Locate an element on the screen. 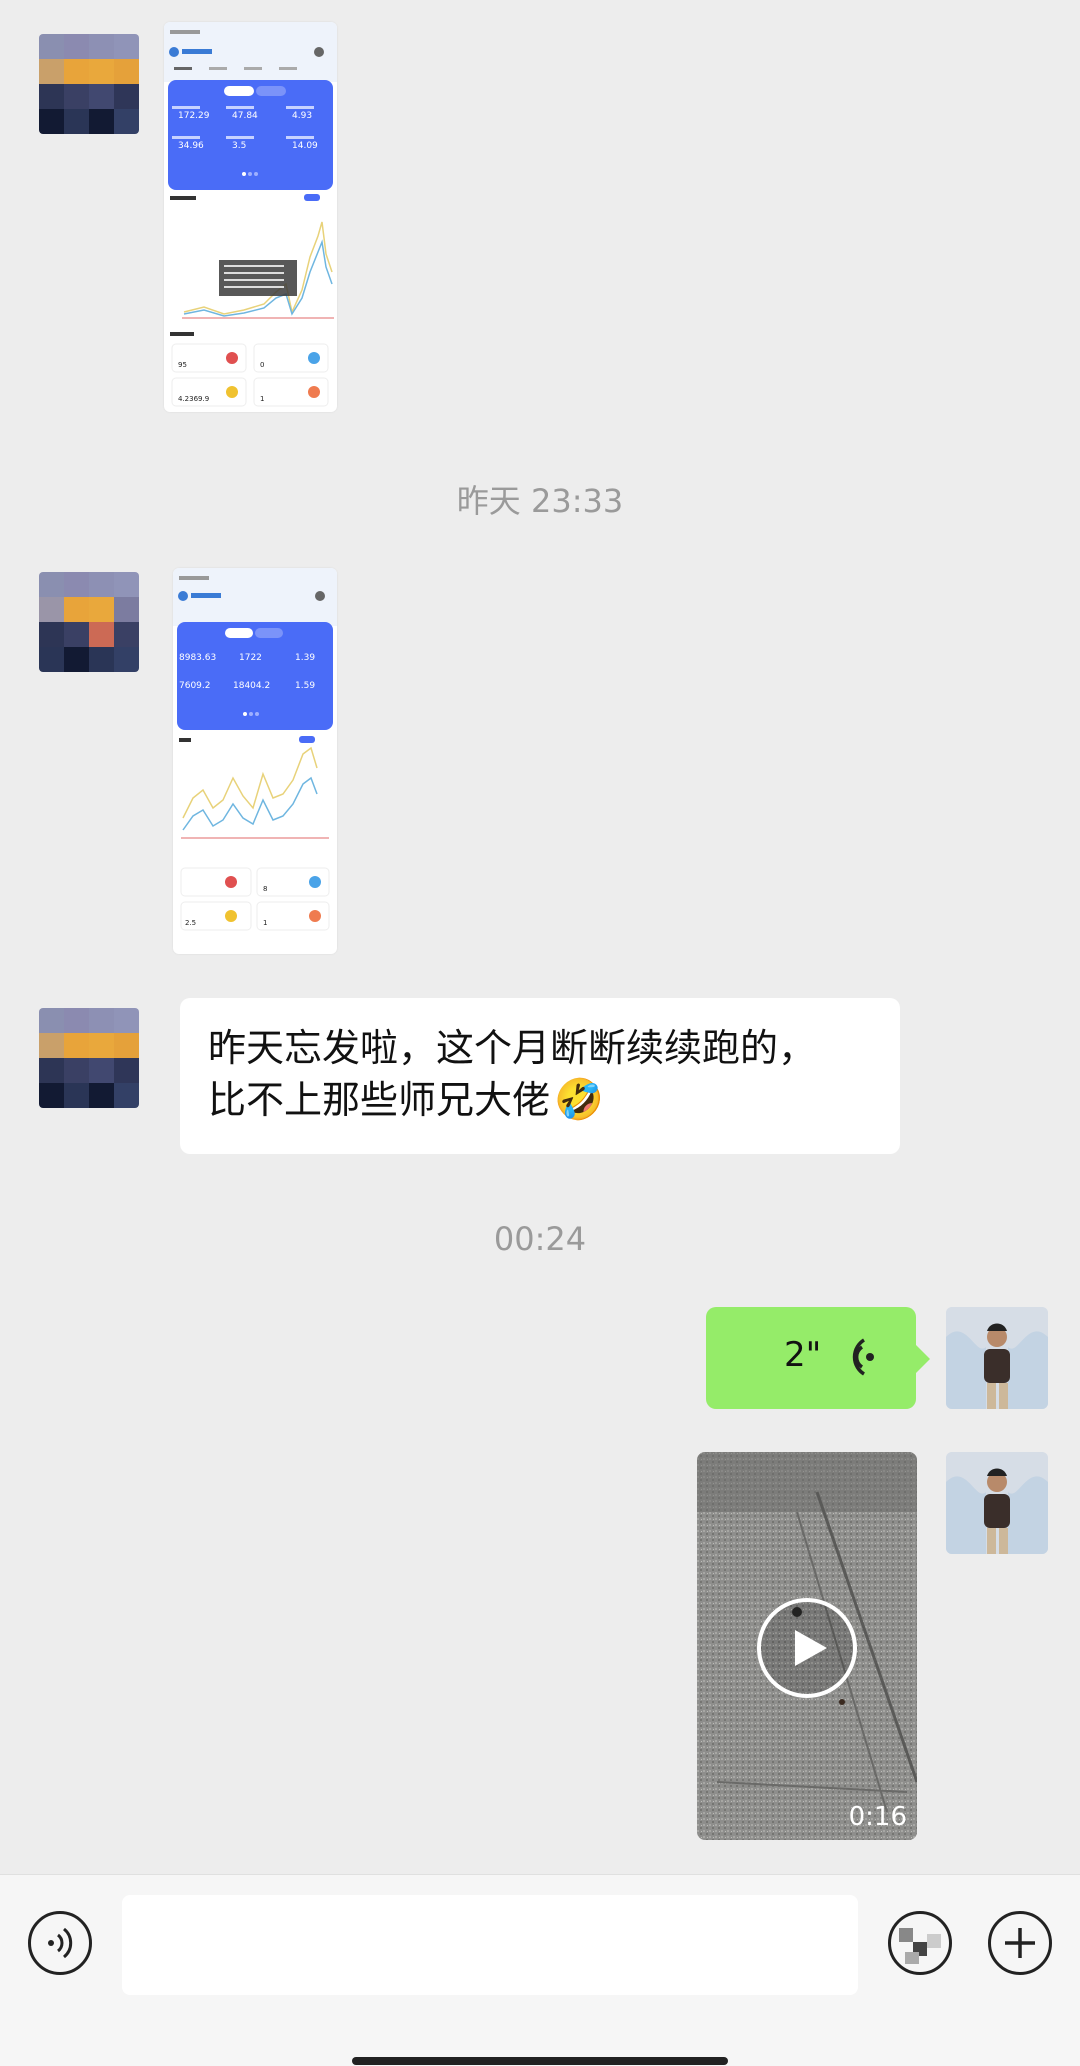 This screenshot has width=1080, height=2066. stat-value: 1.59 is located at coordinates (305, 686).